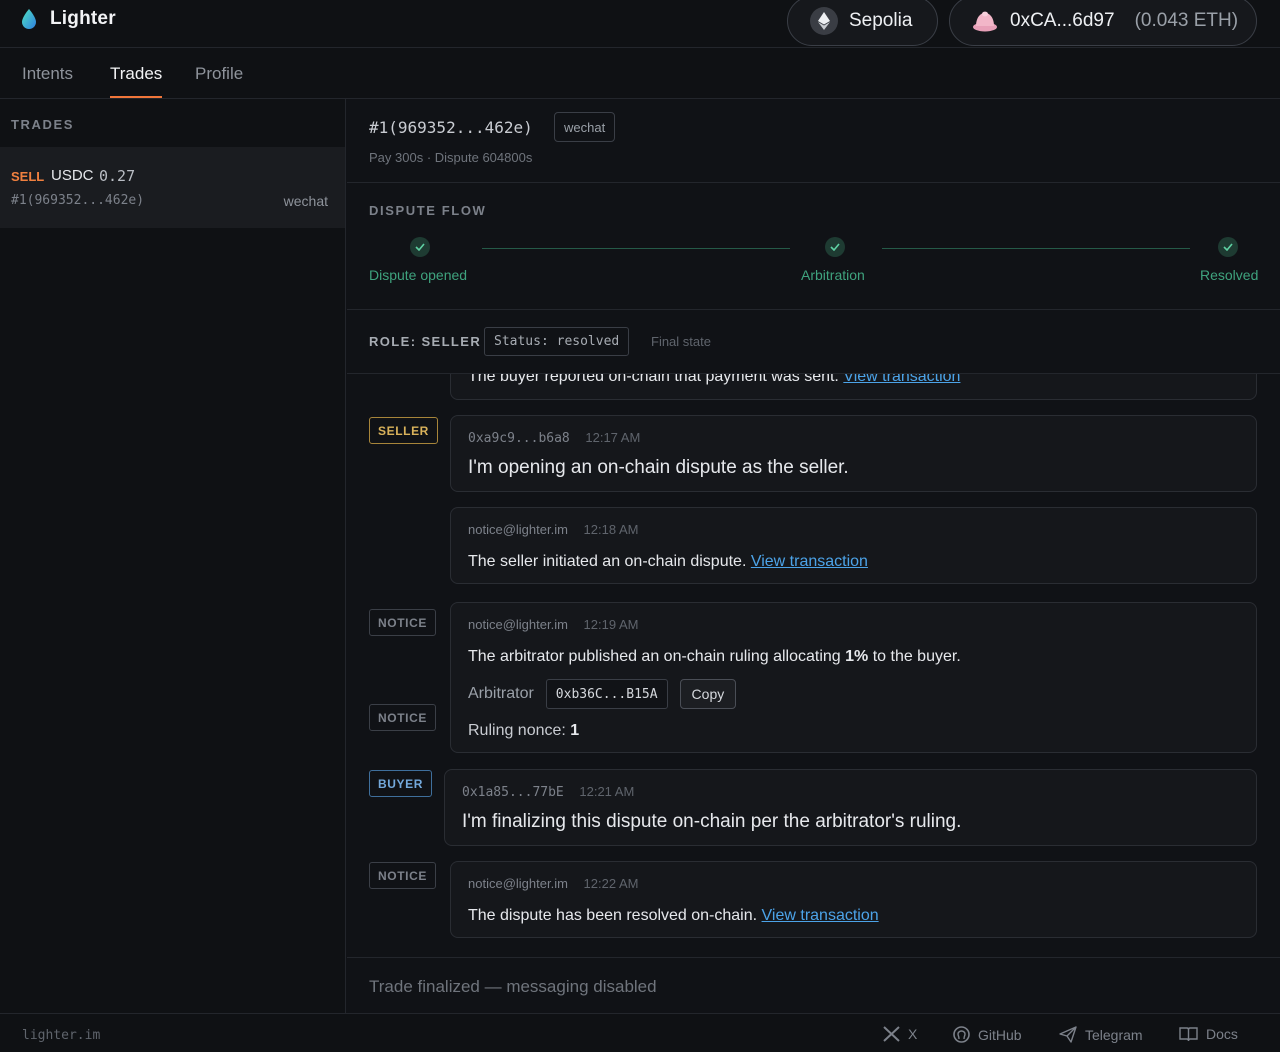 This screenshot has height=1052, width=1280. Describe the element at coordinates (61, 1035) in the screenshot. I see `footer-domain: lighter.im` at that location.